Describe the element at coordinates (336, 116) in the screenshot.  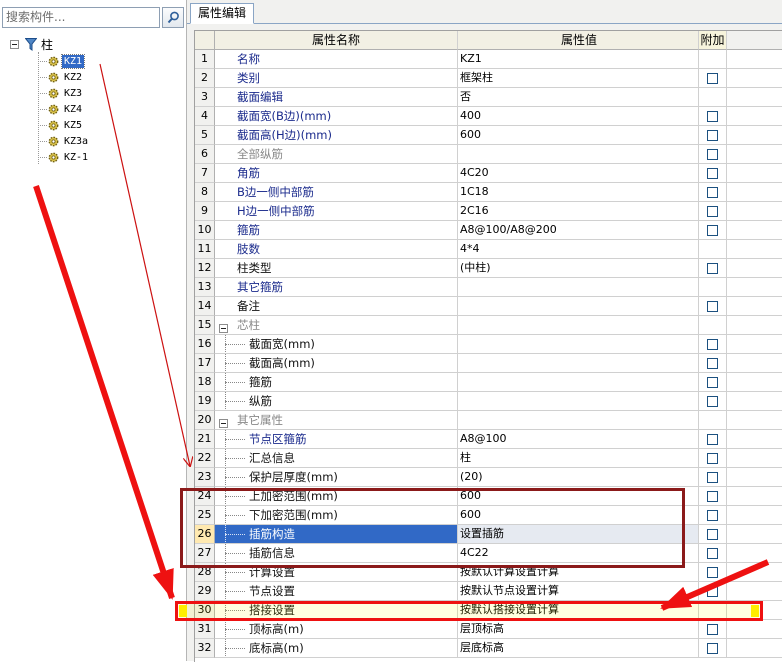
I see `property-name-cell: 截面宽(B边)(mm)` at that location.